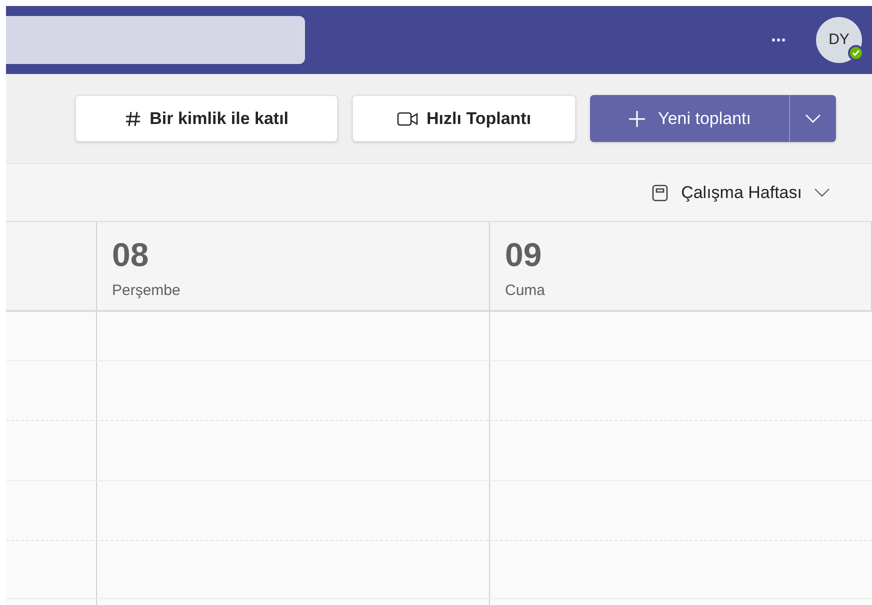  What do you see at coordinates (133, 119) in the screenshot?
I see `hash-icon` at bounding box center [133, 119].